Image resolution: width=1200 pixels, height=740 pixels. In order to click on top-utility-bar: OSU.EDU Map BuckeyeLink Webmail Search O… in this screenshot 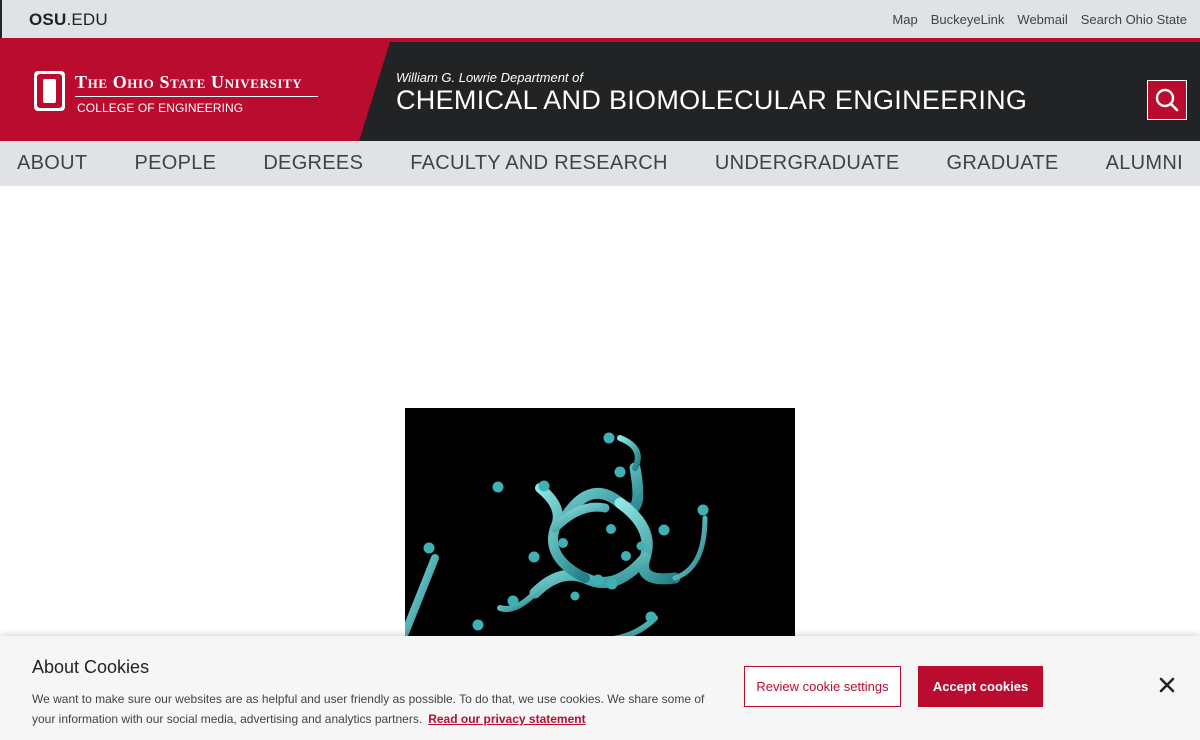, I will do `click(600, 19)`.